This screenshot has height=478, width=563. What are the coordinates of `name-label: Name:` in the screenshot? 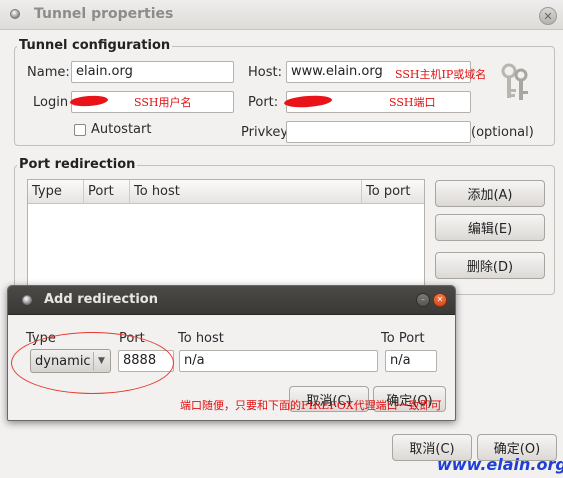 It's located at (48, 72).